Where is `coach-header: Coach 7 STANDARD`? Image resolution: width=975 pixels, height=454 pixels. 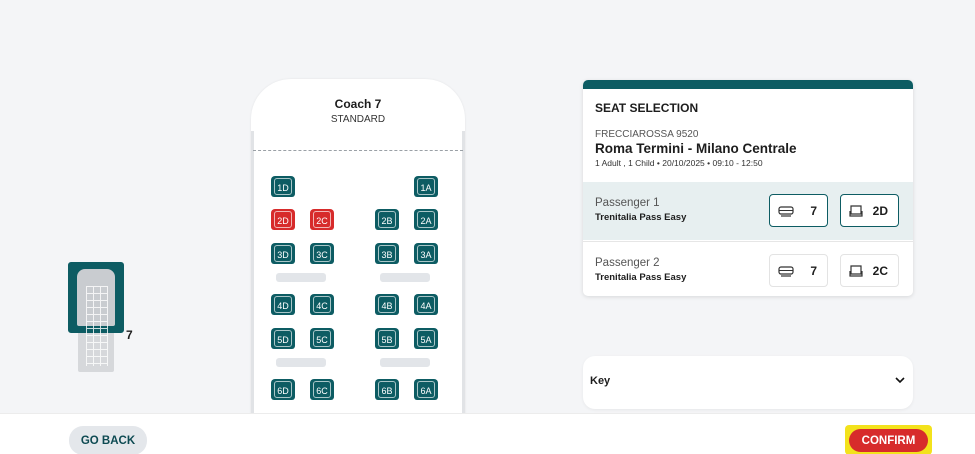
coach-header: Coach 7 STANDARD is located at coordinates (358, 111).